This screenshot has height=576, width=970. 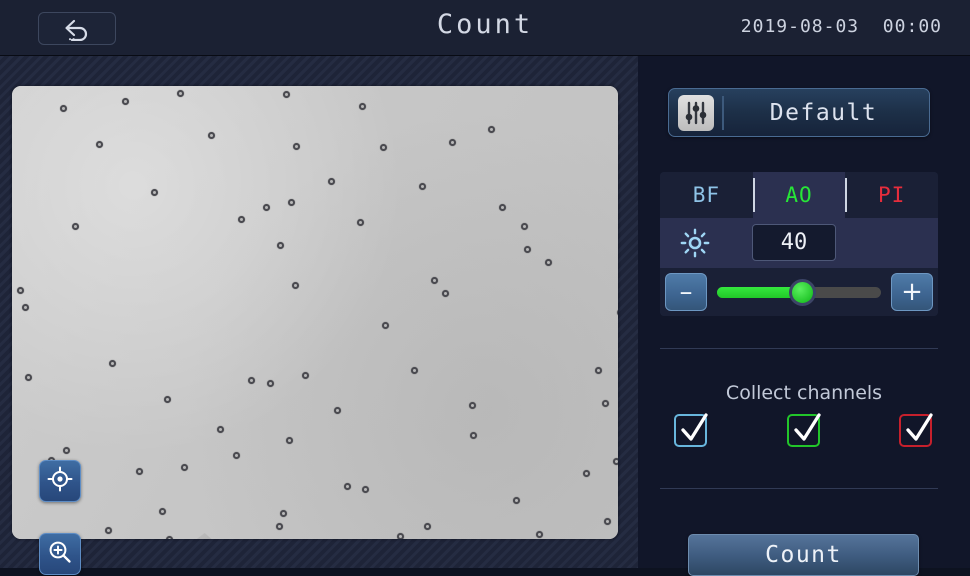 What do you see at coordinates (695, 243) in the screenshot?
I see `brightness-sun-icon` at bounding box center [695, 243].